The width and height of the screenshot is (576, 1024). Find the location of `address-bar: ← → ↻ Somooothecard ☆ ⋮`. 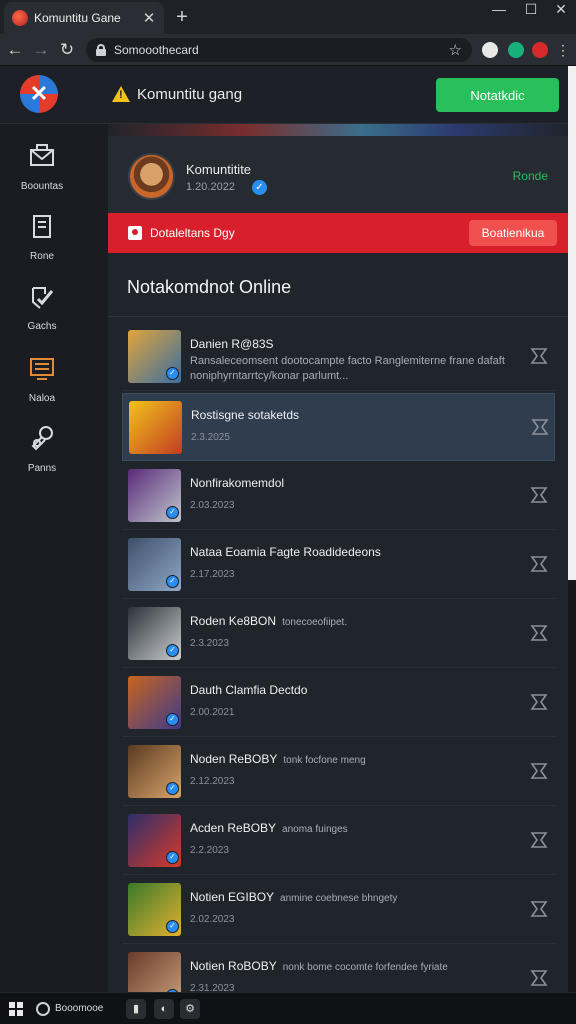

address-bar: ← → ↻ Somooothecard ☆ ⋮ is located at coordinates (288, 50).